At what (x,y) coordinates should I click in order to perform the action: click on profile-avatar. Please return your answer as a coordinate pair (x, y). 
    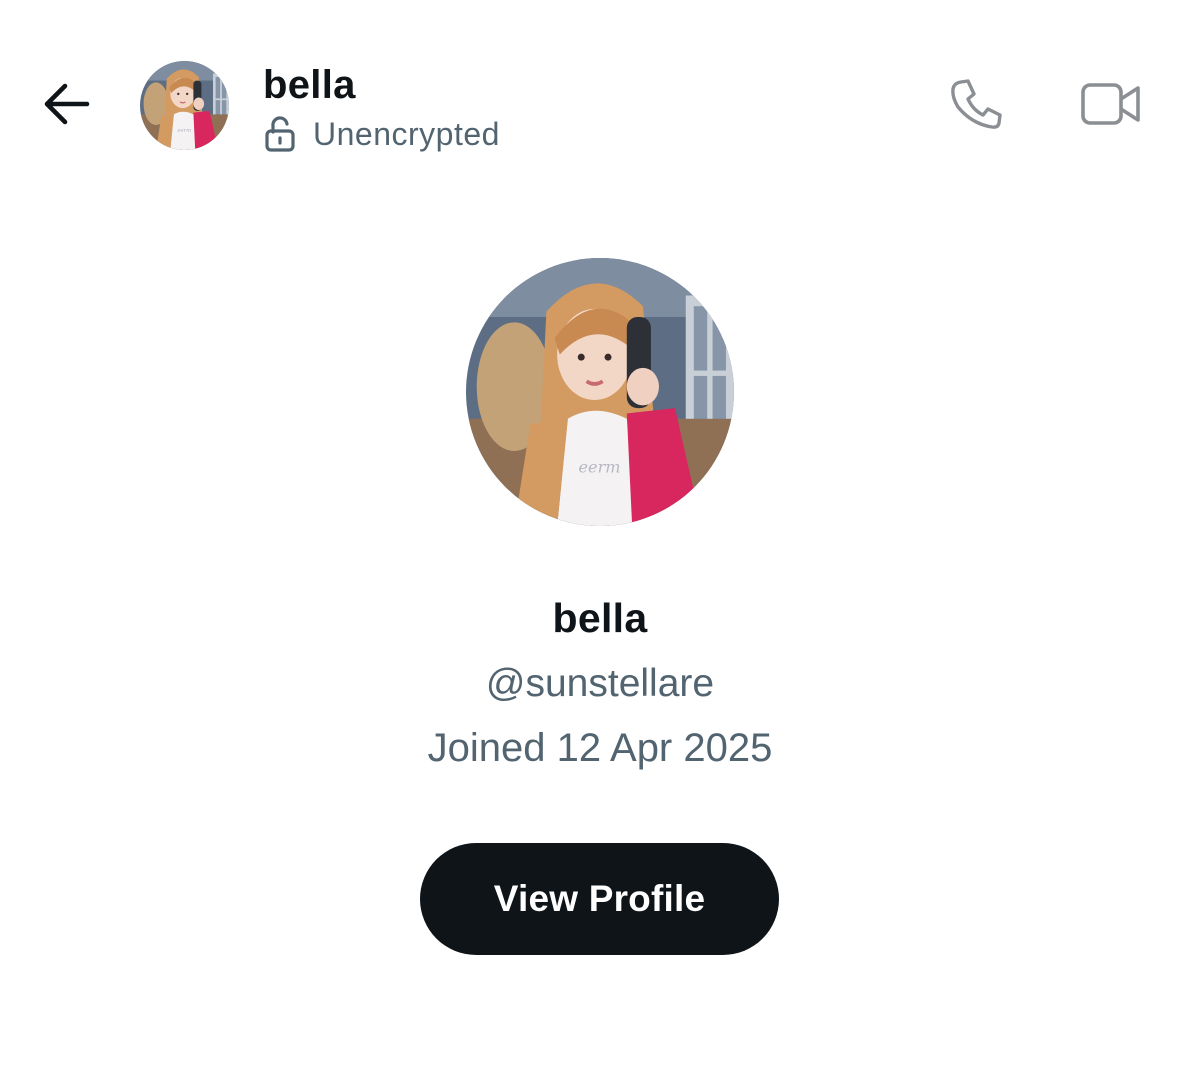
    Looking at the image, I should click on (600, 392).